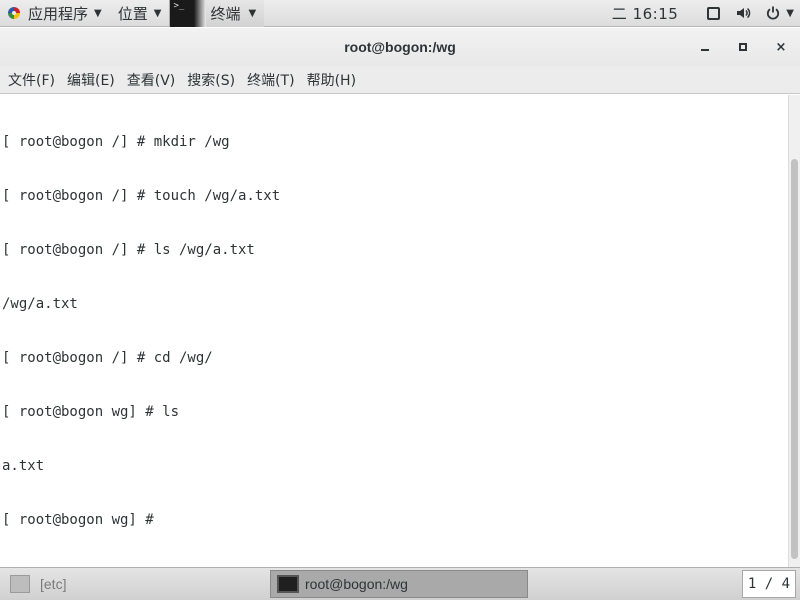 This screenshot has width=800, height=600. I want to click on scrollbar-thumb, so click(794, 359).